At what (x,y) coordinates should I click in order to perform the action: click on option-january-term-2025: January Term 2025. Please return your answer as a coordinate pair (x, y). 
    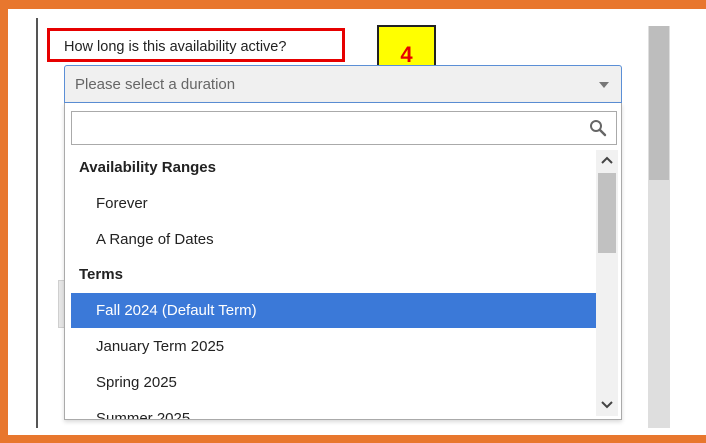
    Looking at the image, I should click on (333, 346).